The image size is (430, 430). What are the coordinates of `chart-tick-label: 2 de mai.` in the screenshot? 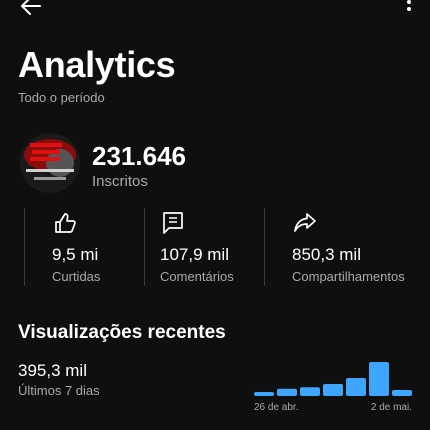 It's located at (391, 407).